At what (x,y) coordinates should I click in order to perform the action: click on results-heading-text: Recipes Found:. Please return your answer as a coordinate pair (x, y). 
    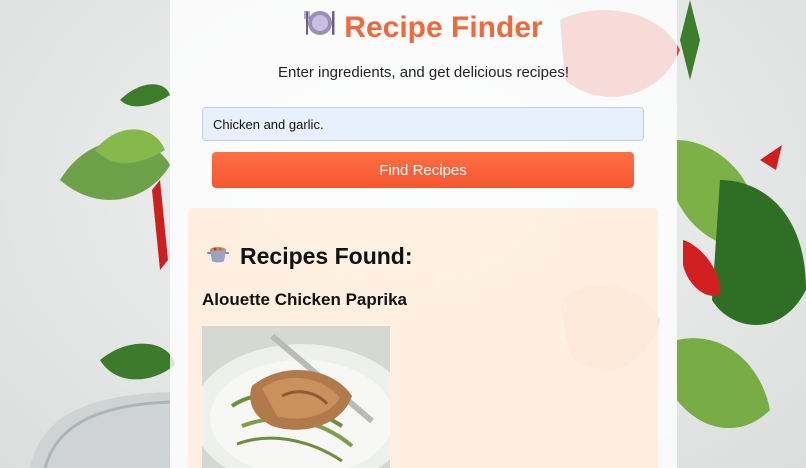
    Looking at the image, I should click on (326, 256).